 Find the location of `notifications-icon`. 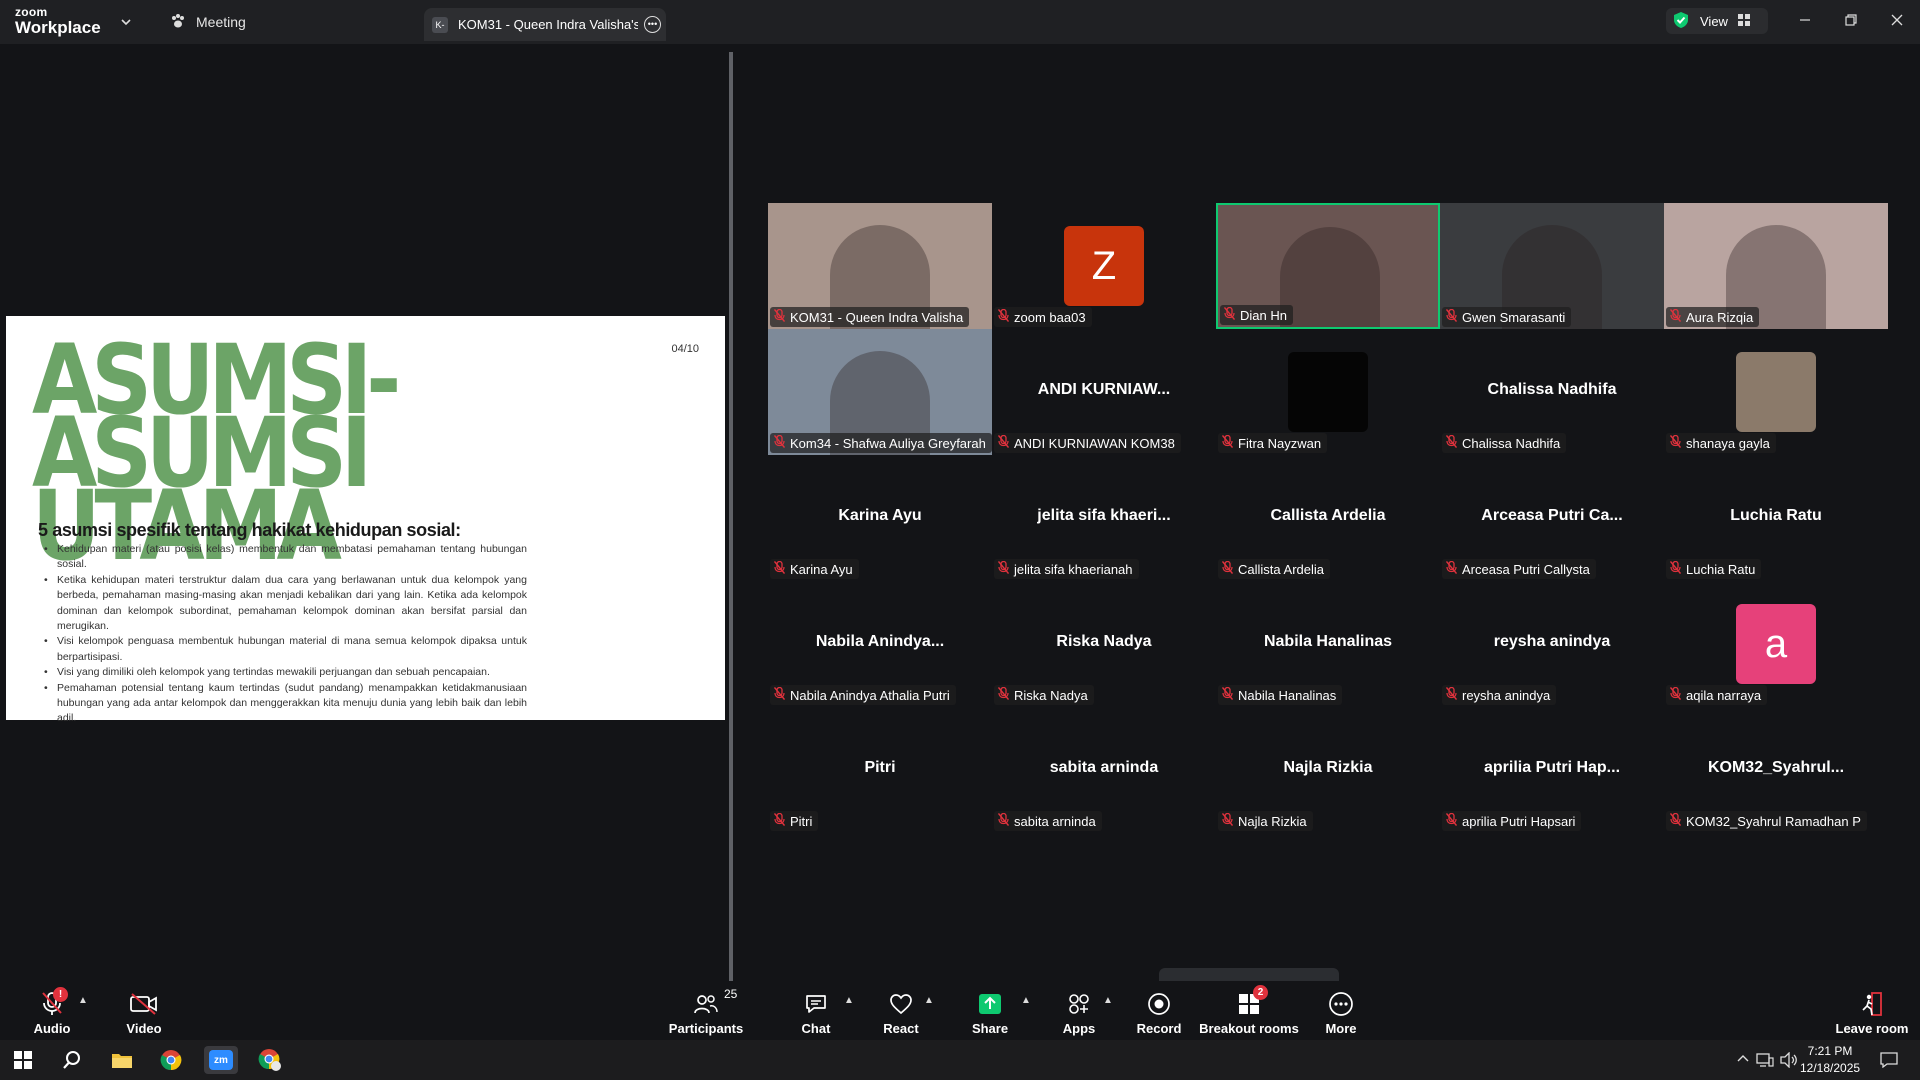

notifications-icon is located at coordinates (1889, 1062).